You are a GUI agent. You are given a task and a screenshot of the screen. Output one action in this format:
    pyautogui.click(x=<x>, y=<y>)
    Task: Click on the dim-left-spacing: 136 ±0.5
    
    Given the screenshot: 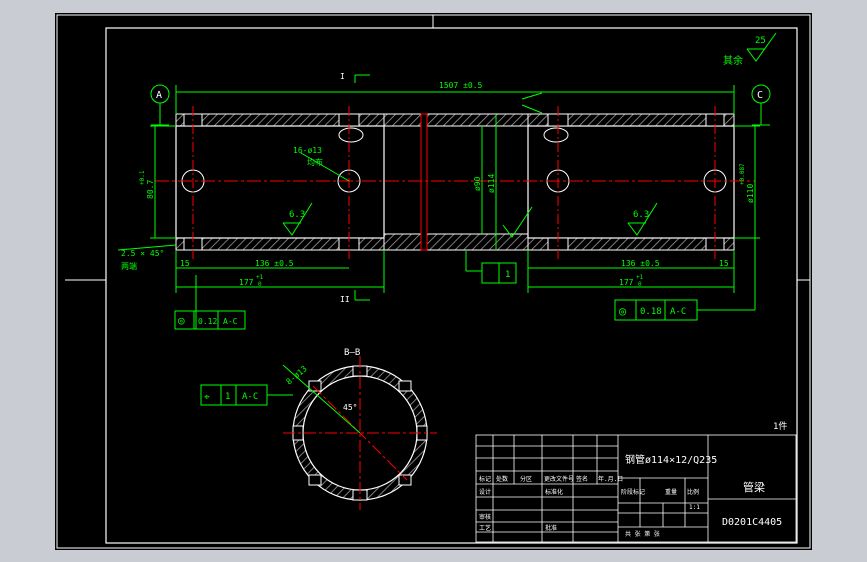 What is the action you would take?
    pyautogui.click(x=274, y=263)
    